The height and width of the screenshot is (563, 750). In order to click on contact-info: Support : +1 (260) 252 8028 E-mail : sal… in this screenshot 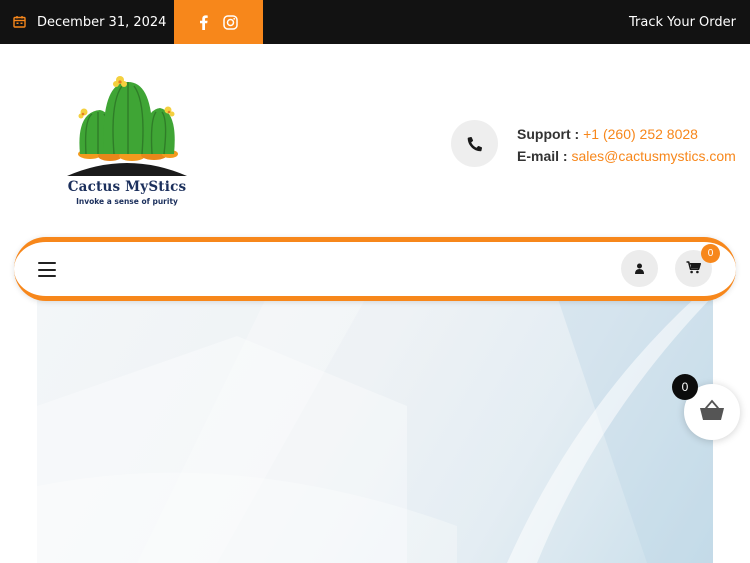, I will do `click(626, 145)`.